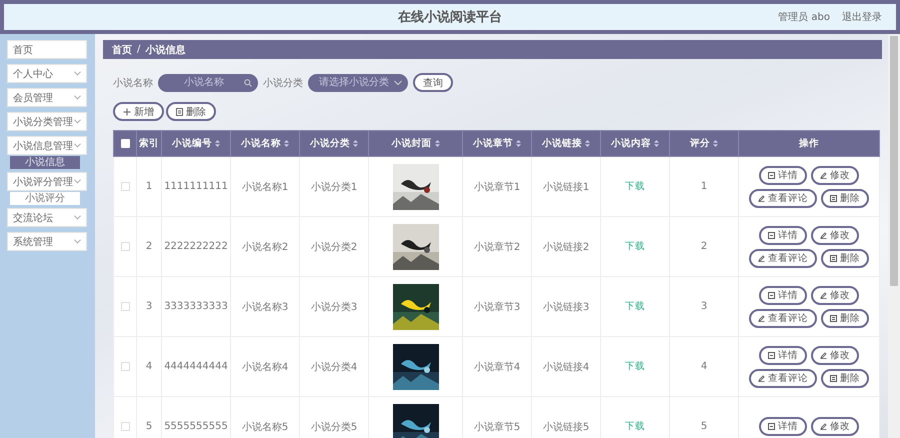  Describe the element at coordinates (47, 49) in the screenshot. I see `menu-item: 首页` at that location.